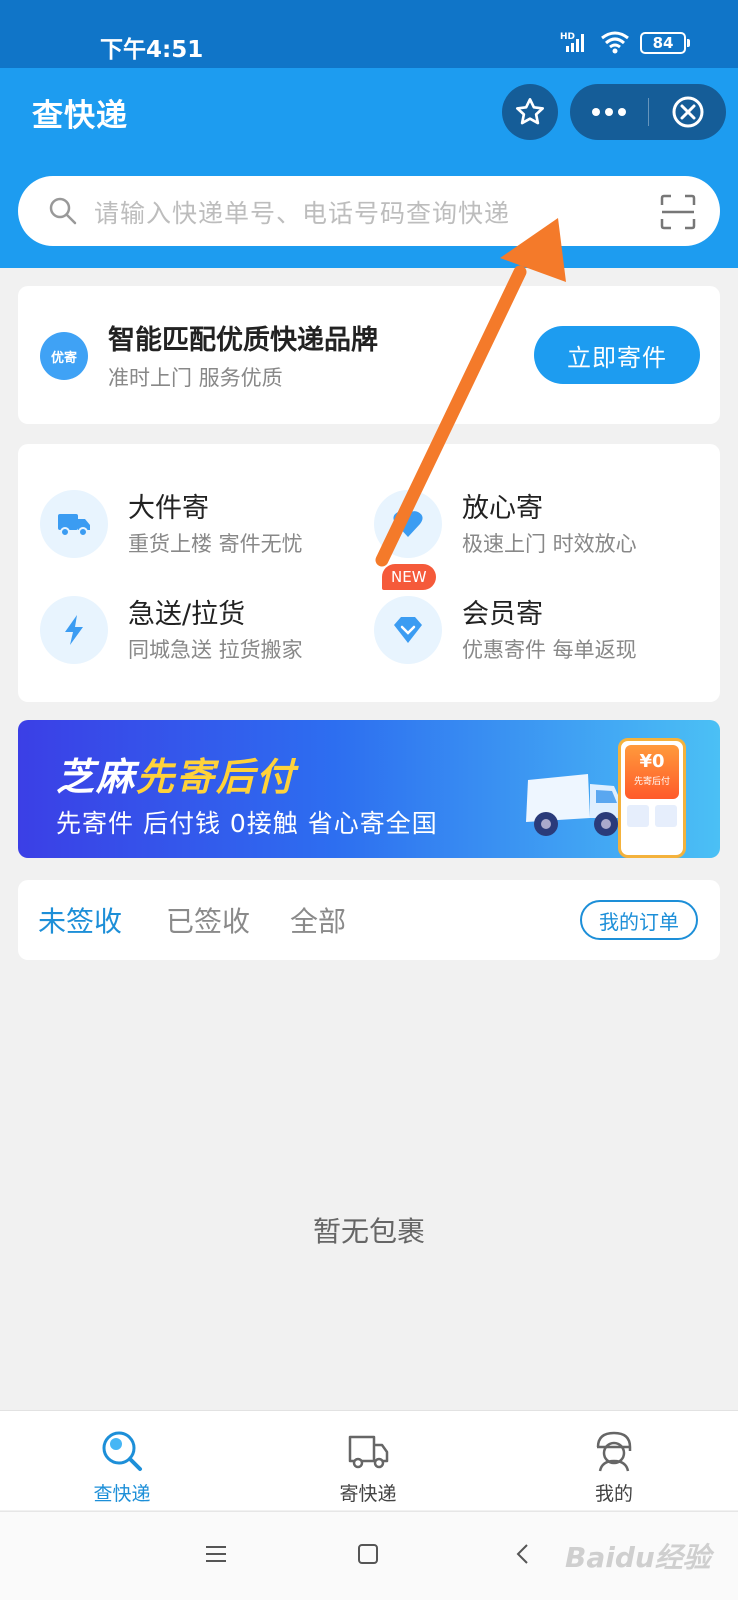 This screenshot has height=1600, width=738. I want to click on search-input: 请输入快递单号、电话号码查询快递, so click(302, 212).